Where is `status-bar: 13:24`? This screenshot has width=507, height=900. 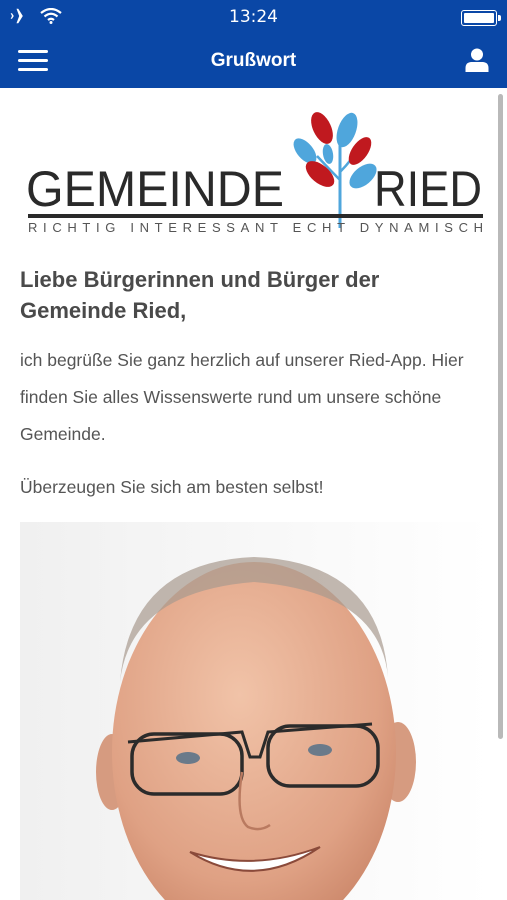 status-bar: 13:24 is located at coordinates (253, 17).